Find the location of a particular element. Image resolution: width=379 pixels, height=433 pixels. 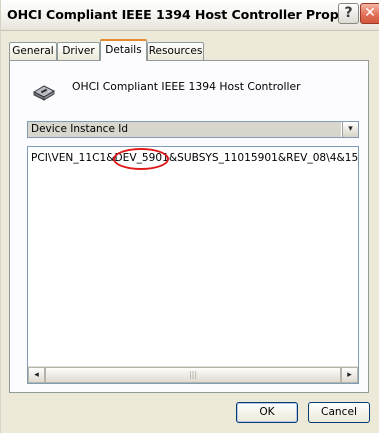

tab-details: Details is located at coordinates (123, 50).